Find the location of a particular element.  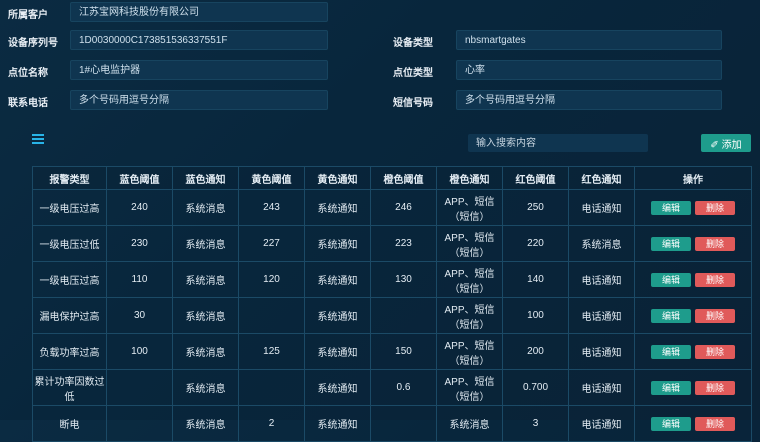

cell: 130 is located at coordinates (403, 279).